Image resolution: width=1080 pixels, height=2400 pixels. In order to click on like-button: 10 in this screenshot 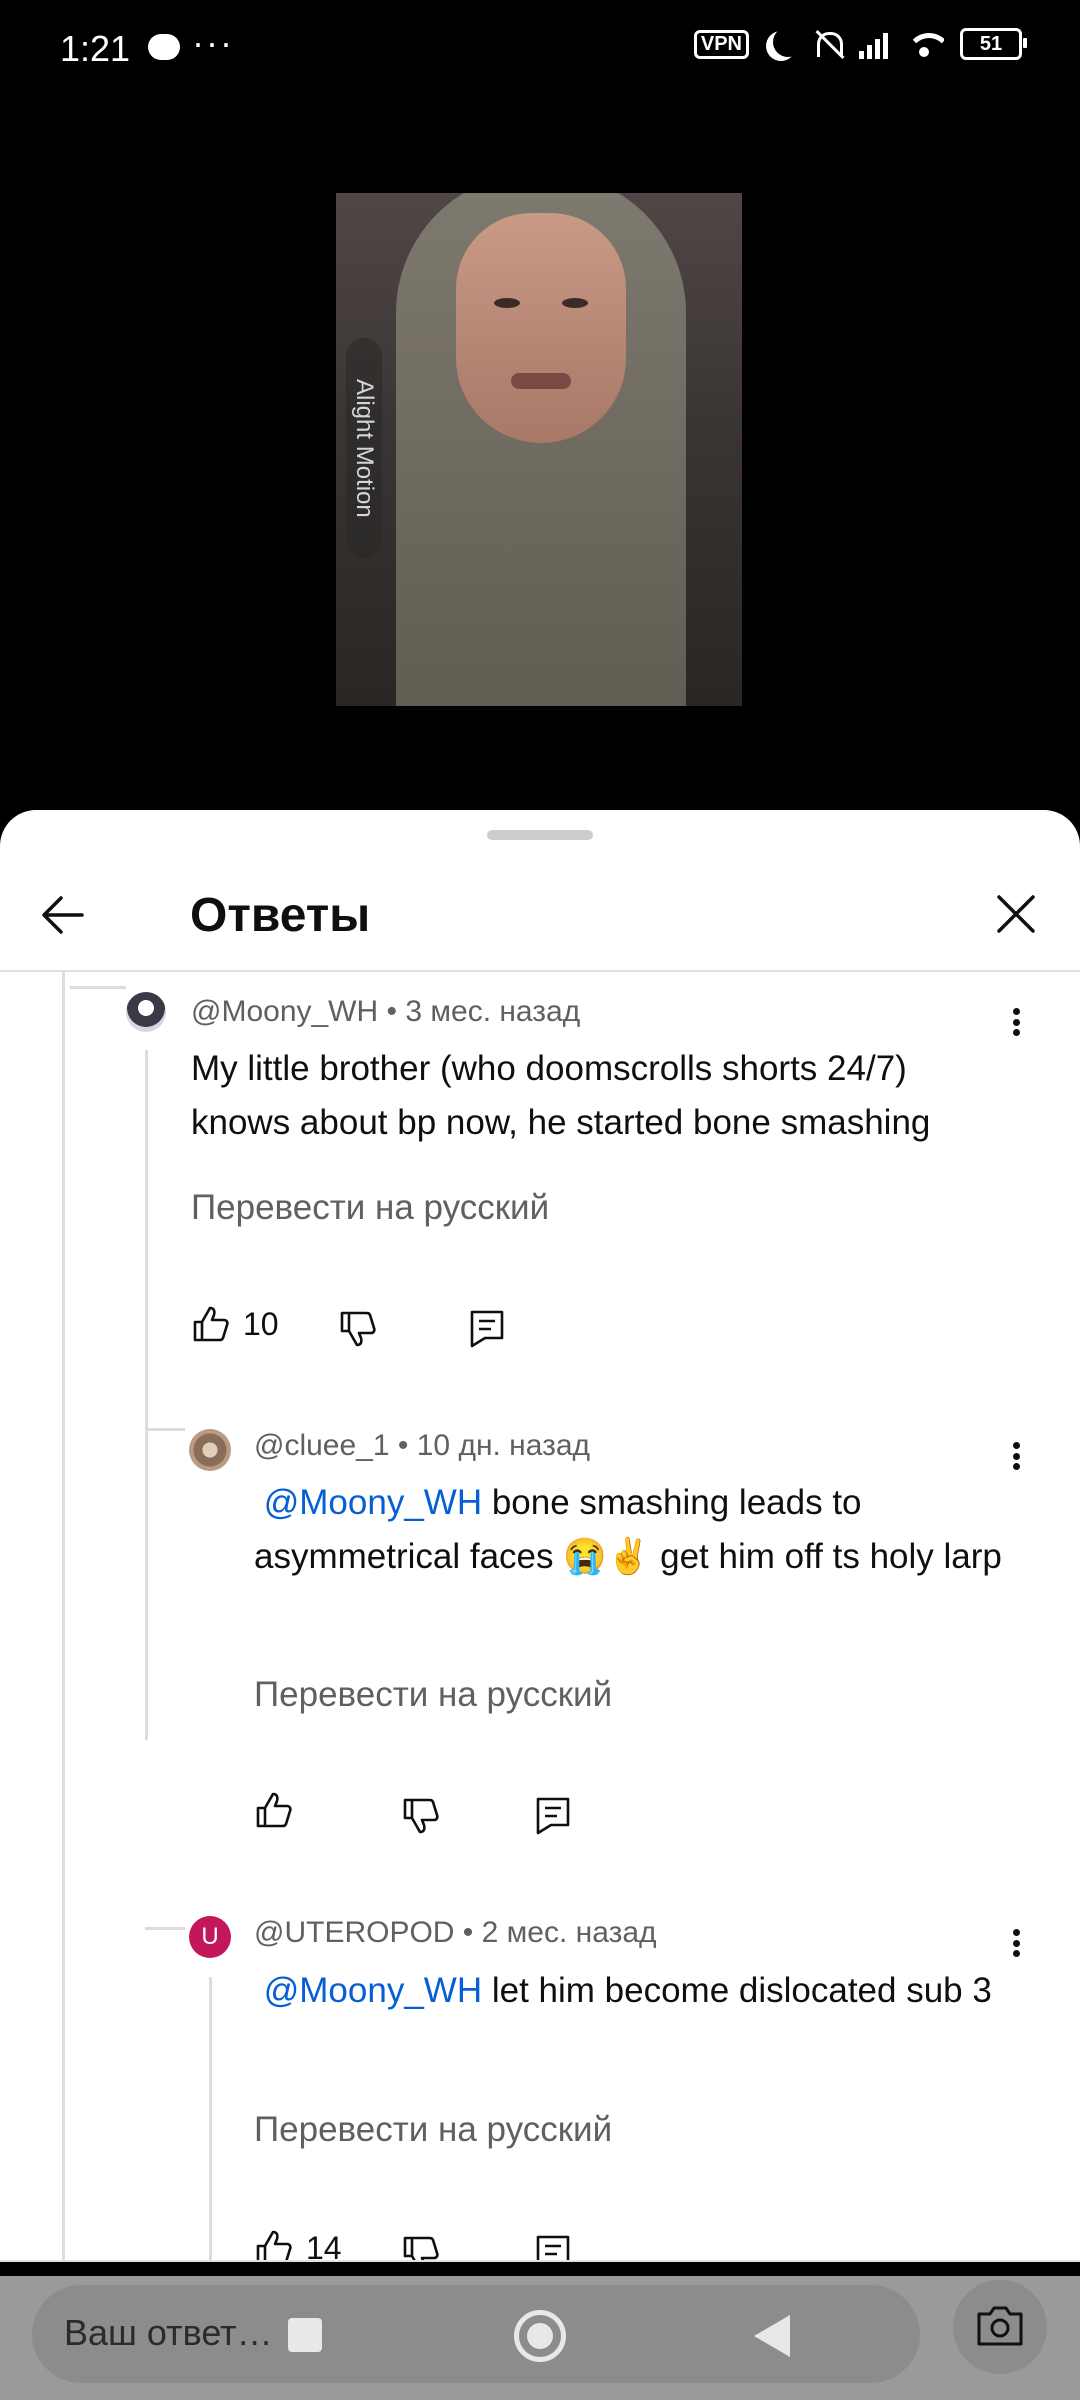, I will do `click(235, 1324)`.